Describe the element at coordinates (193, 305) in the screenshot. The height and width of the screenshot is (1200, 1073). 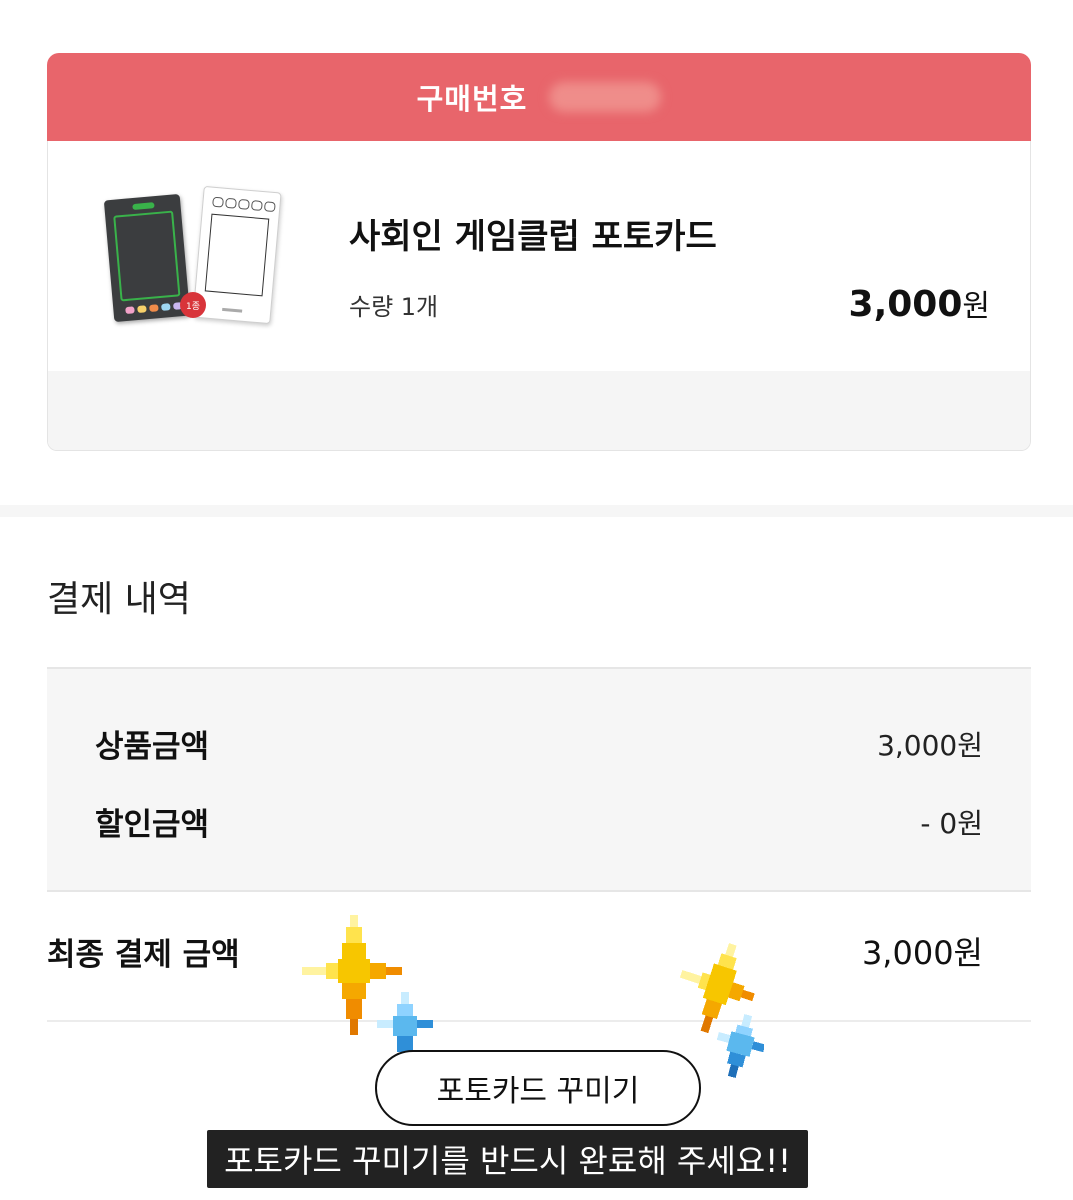
I see `variant-count-badge: 1종` at that location.